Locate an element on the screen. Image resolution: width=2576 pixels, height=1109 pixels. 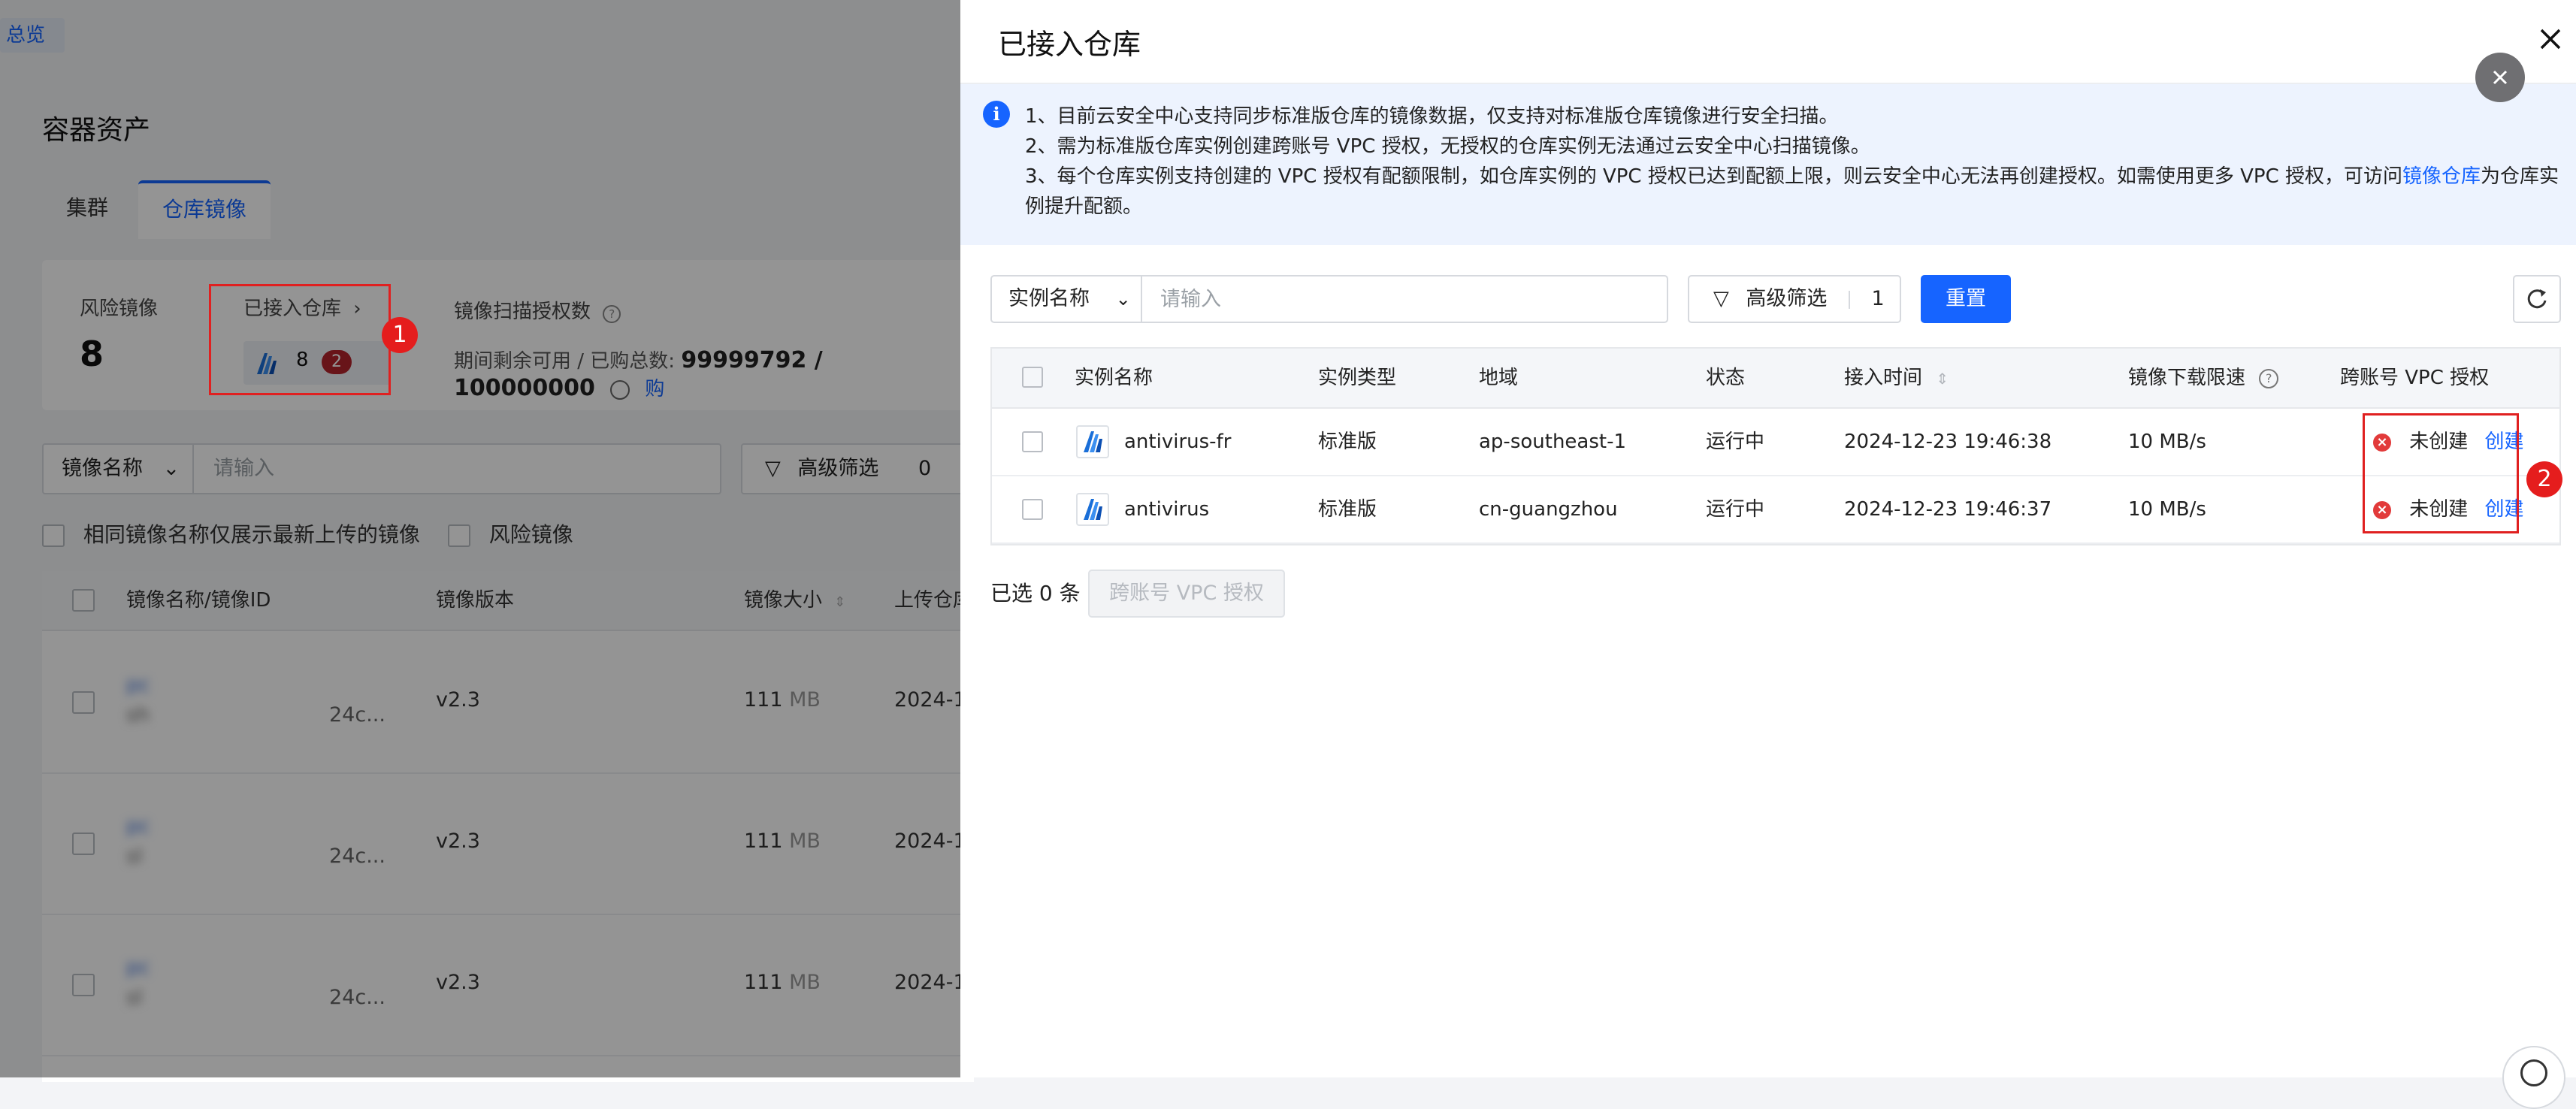
refresh-icon is located at coordinates (2537, 299).